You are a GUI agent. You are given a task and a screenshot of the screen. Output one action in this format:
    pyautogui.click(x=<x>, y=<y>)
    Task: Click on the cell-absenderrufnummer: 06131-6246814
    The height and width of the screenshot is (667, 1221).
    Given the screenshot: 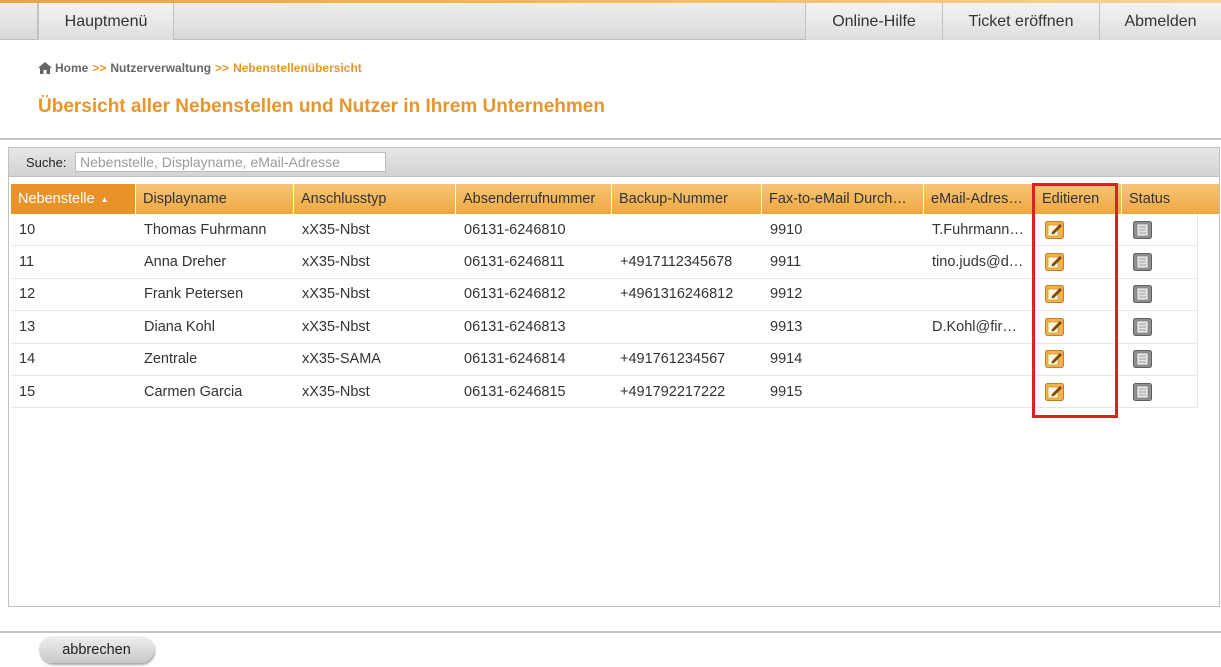 What is the action you would take?
    pyautogui.click(x=515, y=359)
    